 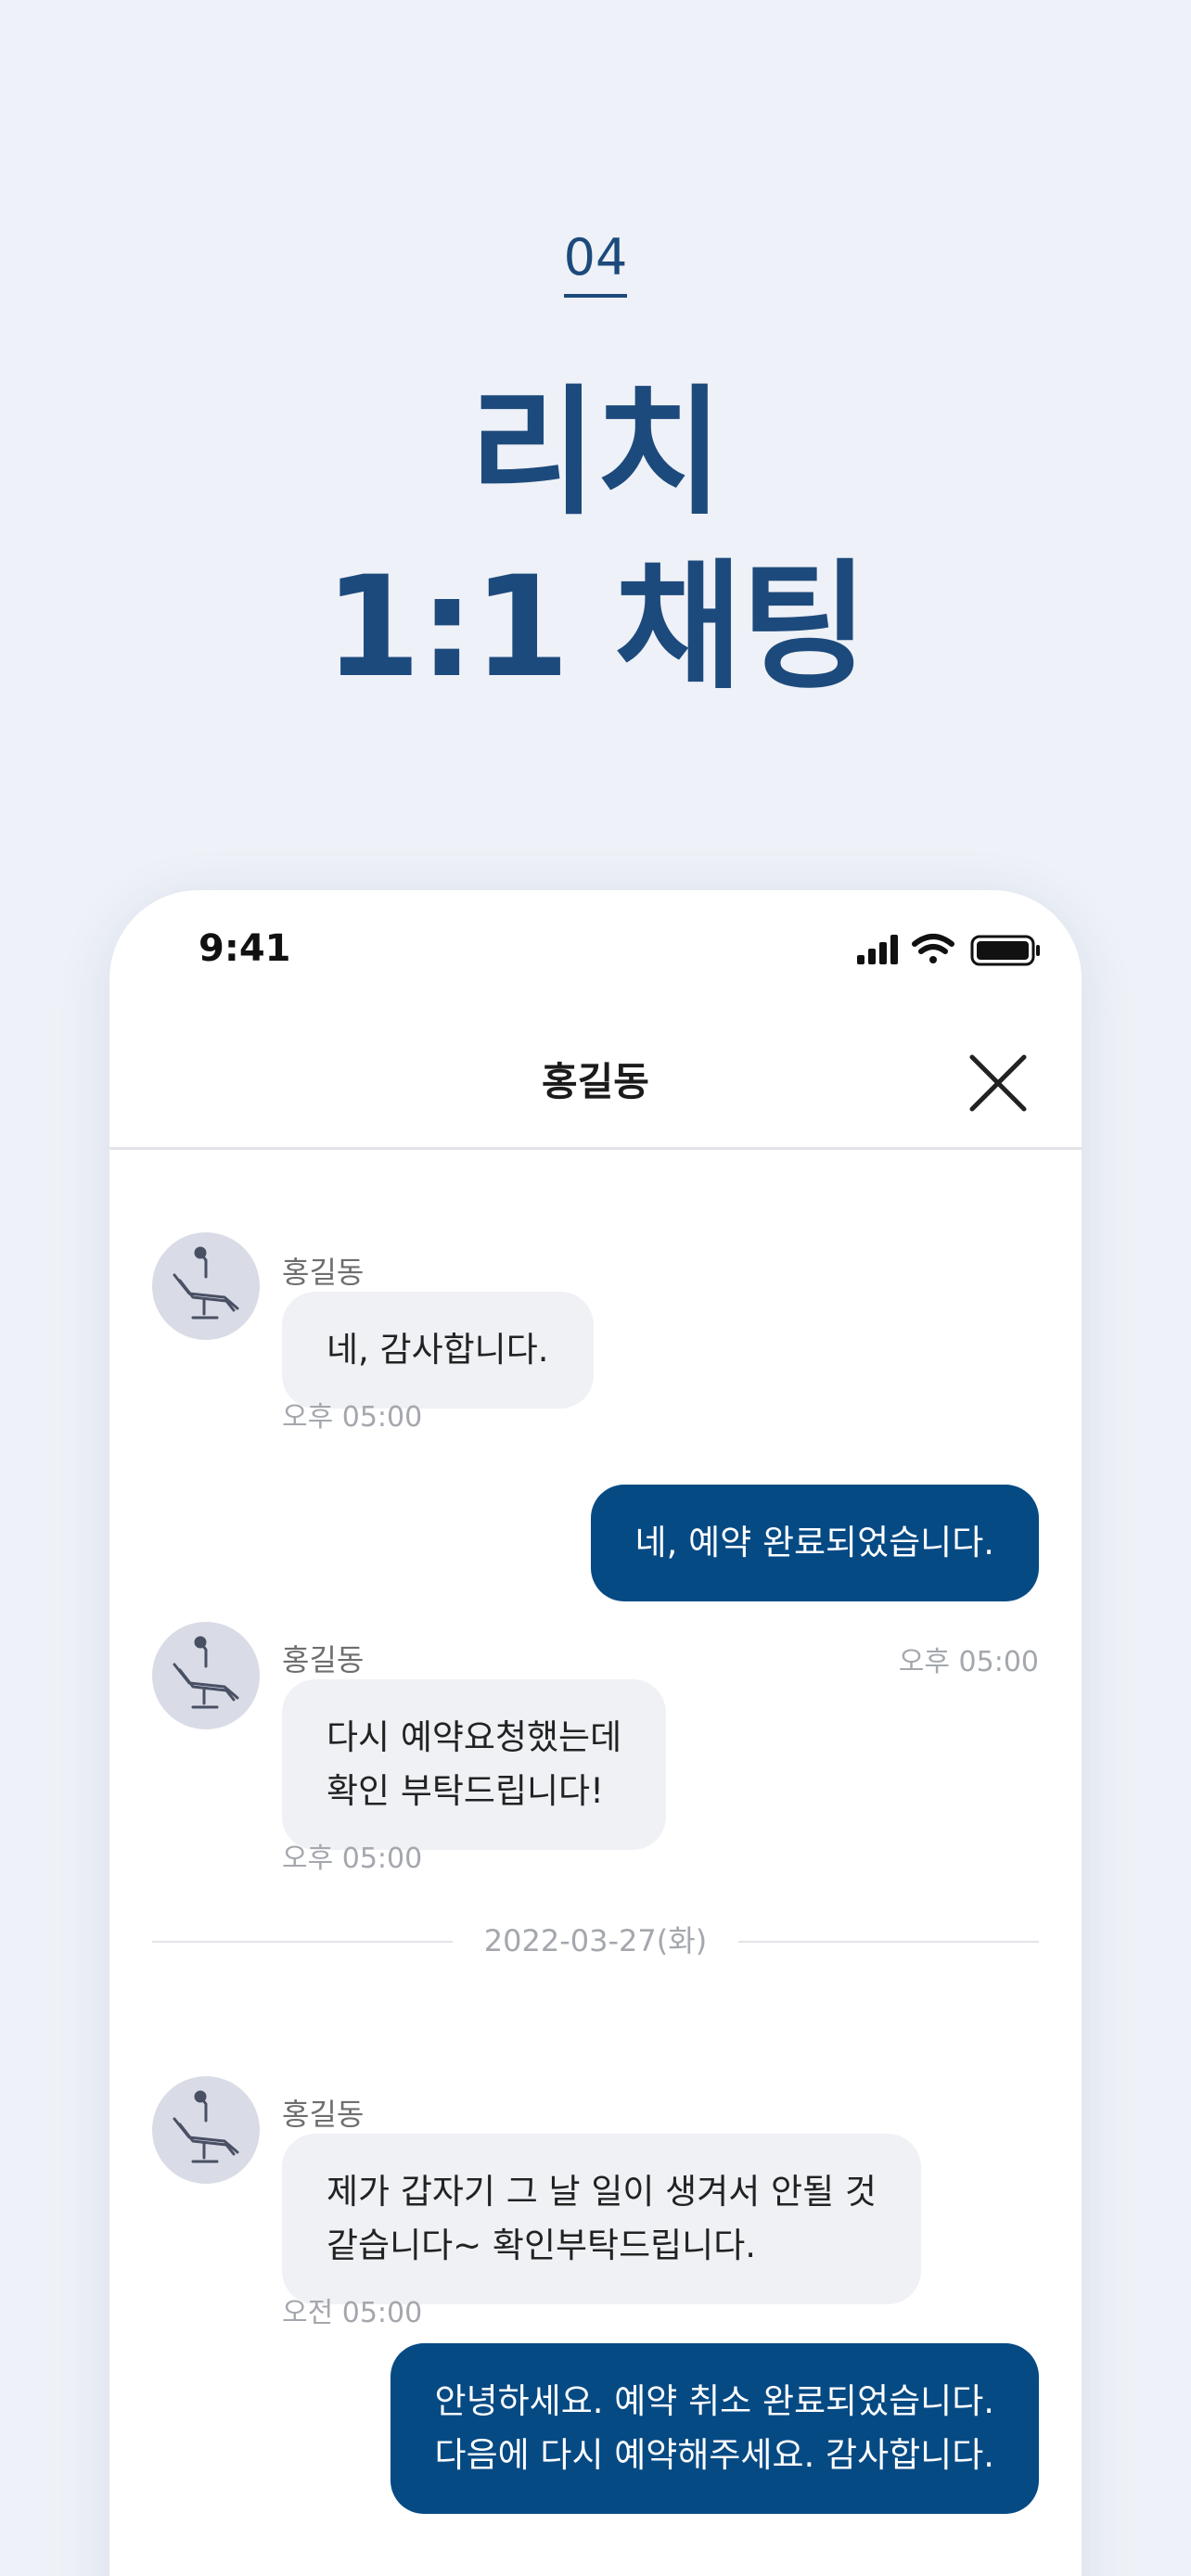 I want to click on cellular-signal-icon, so click(x=877, y=950).